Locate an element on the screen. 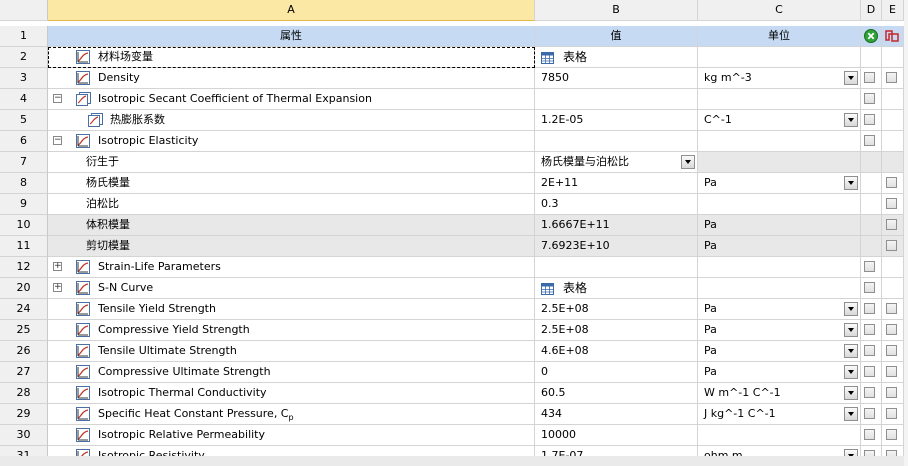  property-value: 7850 is located at coordinates (555, 78).